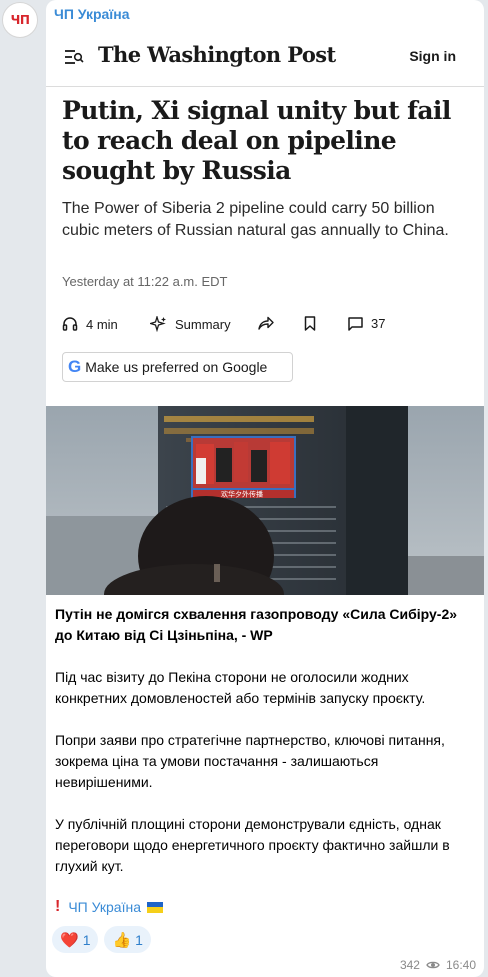 The width and height of the screenshot is (488, 977). What do you see at coordinates (366, 323) in the screenshot?
I see `comments-action: 37` at bounding box center [366, 323].